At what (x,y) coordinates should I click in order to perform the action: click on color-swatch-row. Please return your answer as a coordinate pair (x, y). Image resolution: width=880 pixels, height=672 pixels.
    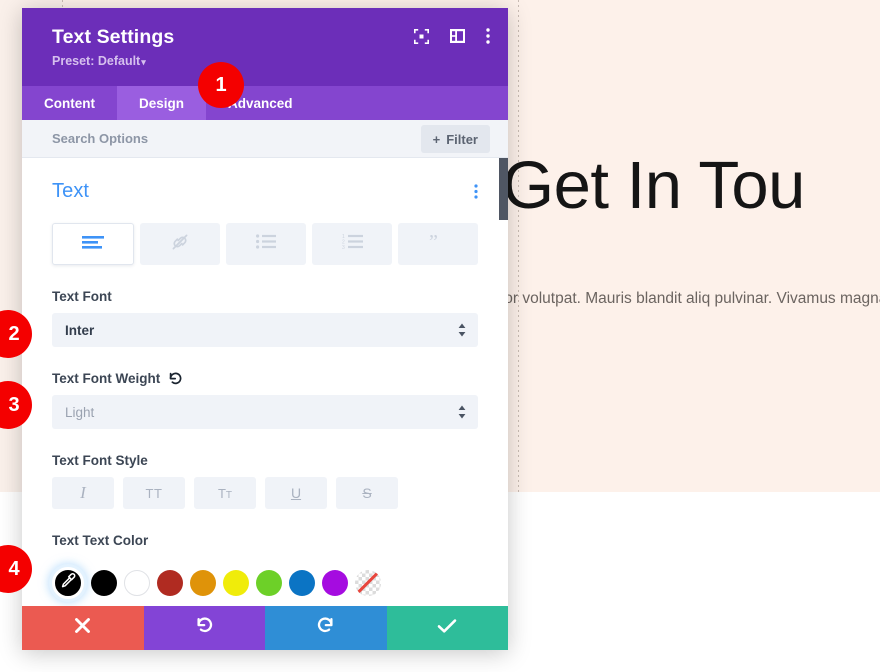
    Looking at the image, I should click on (265, 578).